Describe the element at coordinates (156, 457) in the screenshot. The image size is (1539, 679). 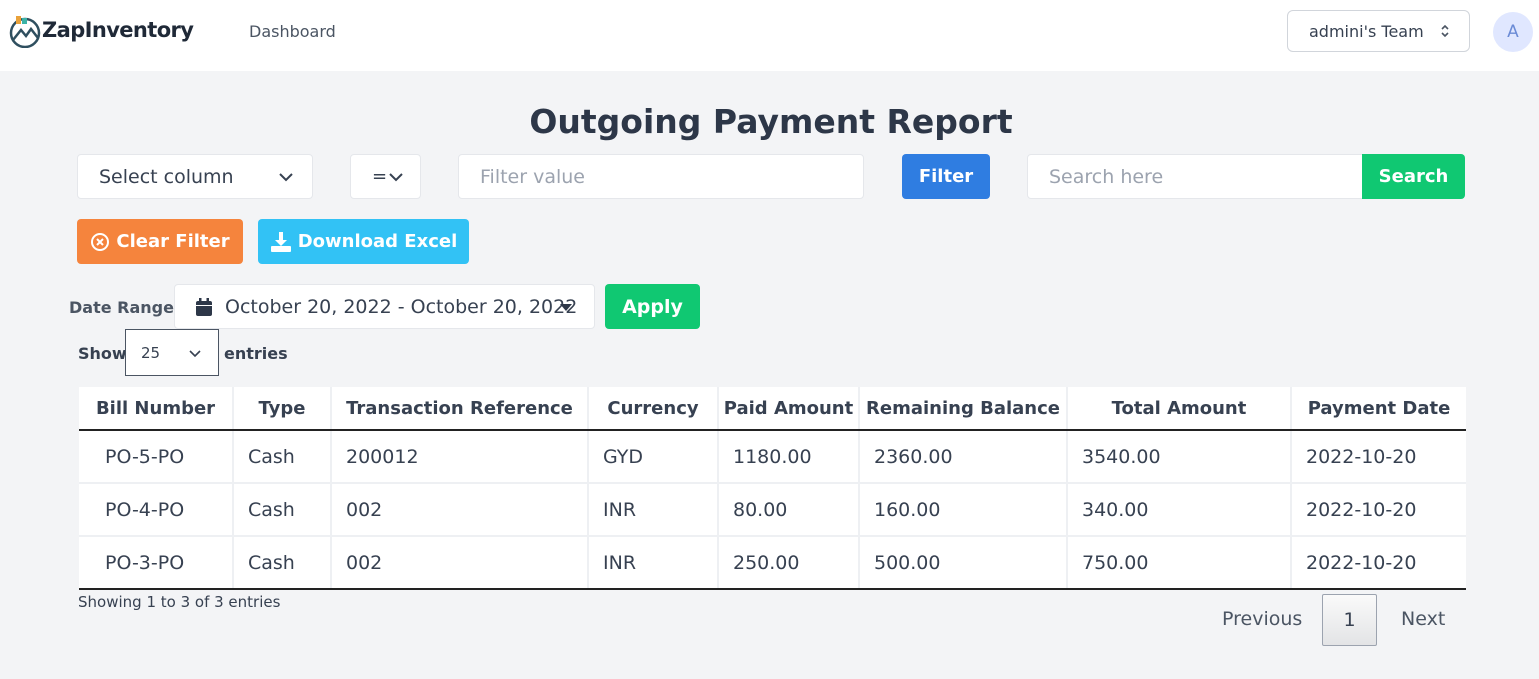
I see `table-cell: PO-5-PO` at that location.